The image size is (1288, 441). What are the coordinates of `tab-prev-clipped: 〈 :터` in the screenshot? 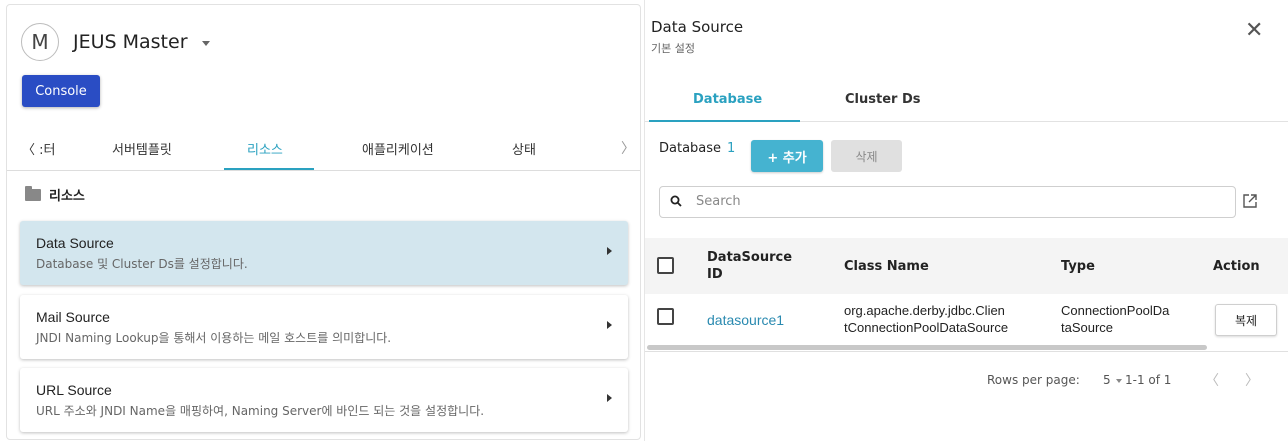 It's located at (38, 148).